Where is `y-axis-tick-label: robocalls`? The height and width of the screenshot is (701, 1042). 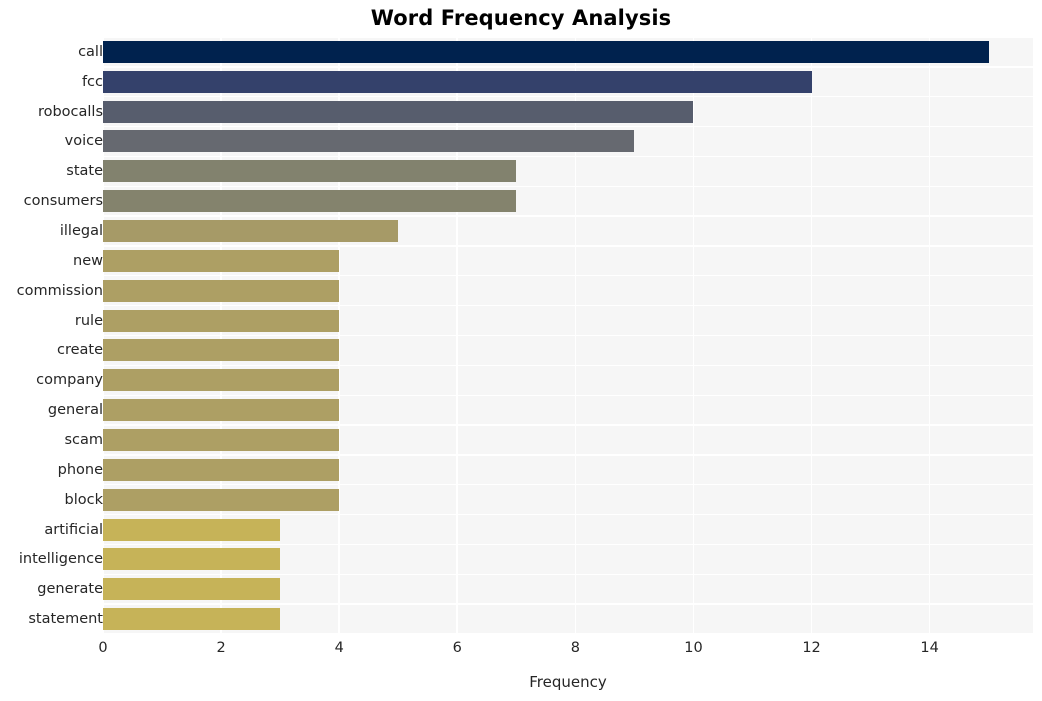
y-axis-tick-label: robocalls is located at coordinates (70, 111).